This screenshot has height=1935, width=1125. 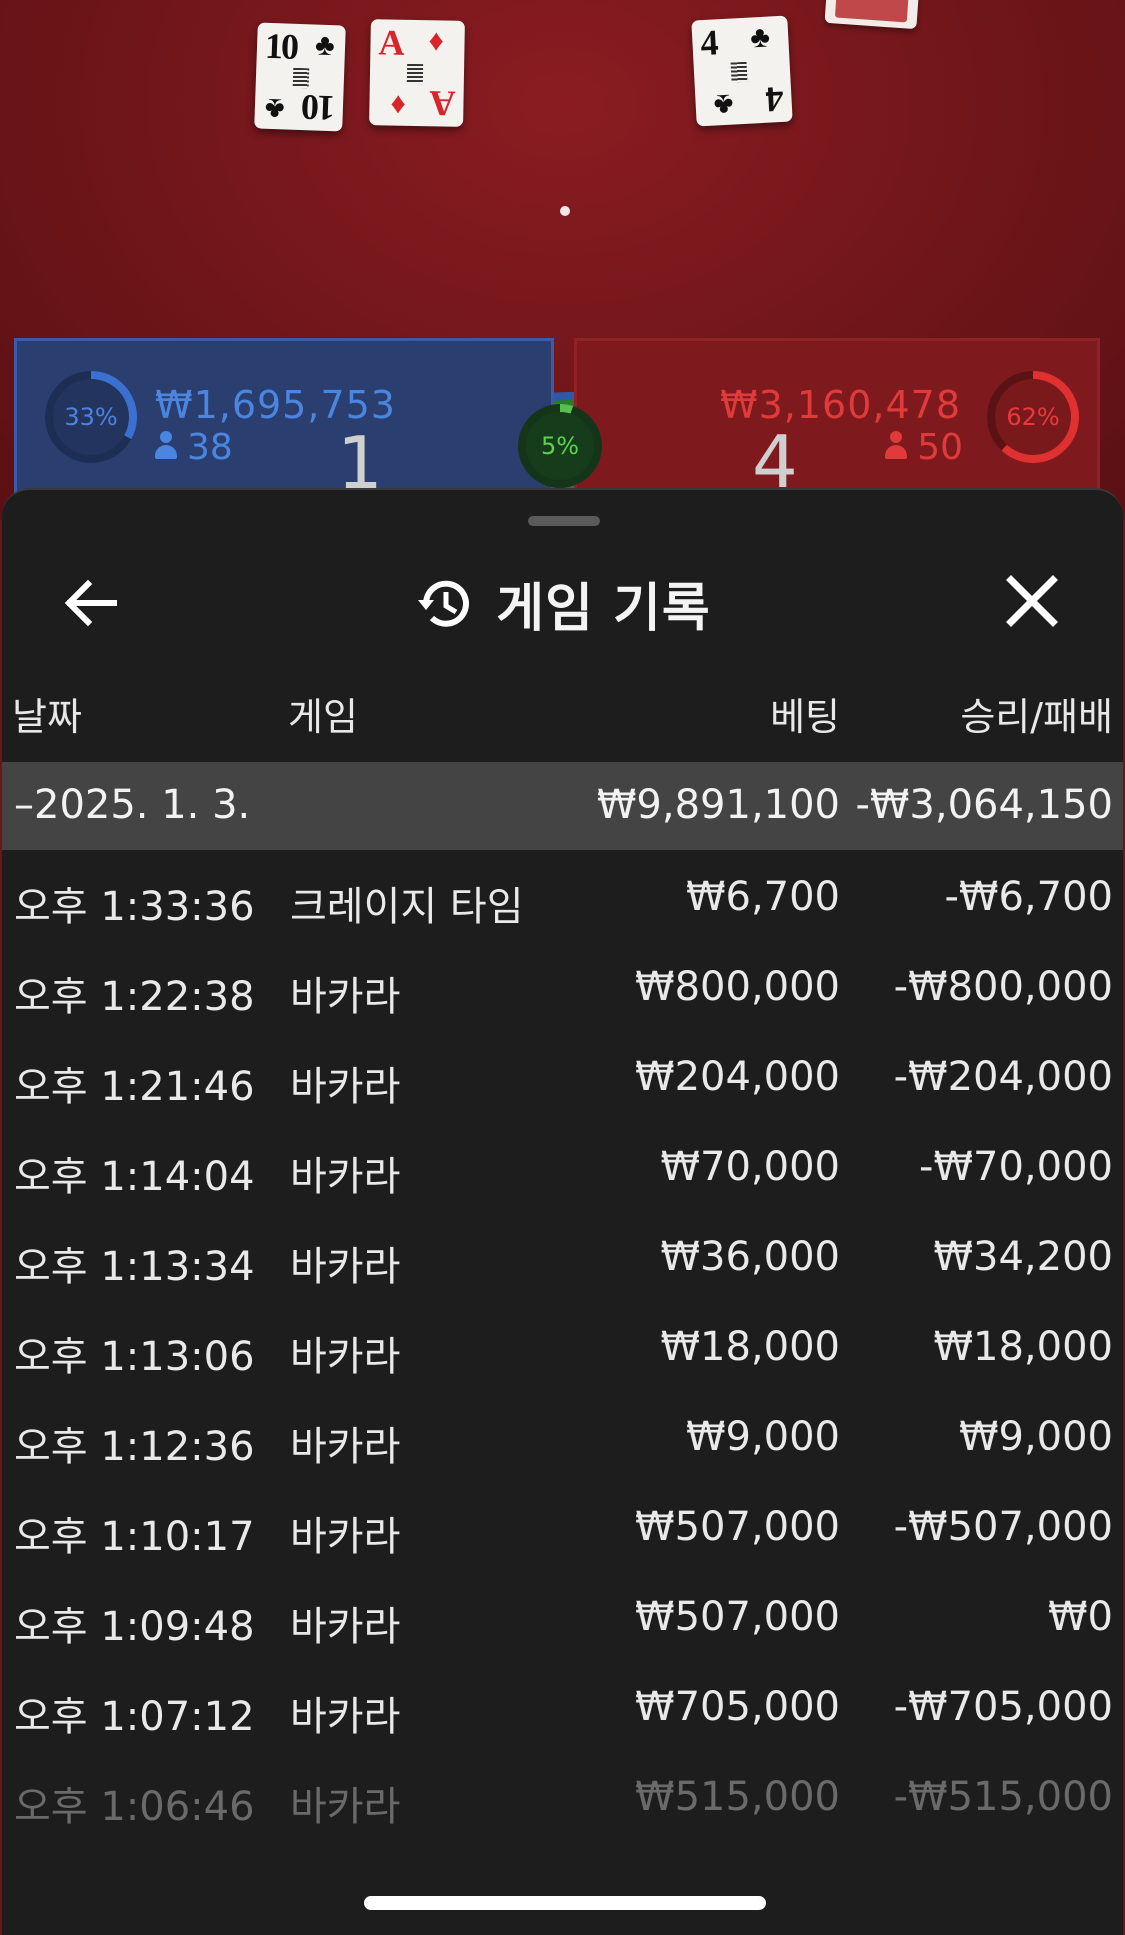 I want to click on row-bet: ₩705,000, so click(x=737, y=1707).